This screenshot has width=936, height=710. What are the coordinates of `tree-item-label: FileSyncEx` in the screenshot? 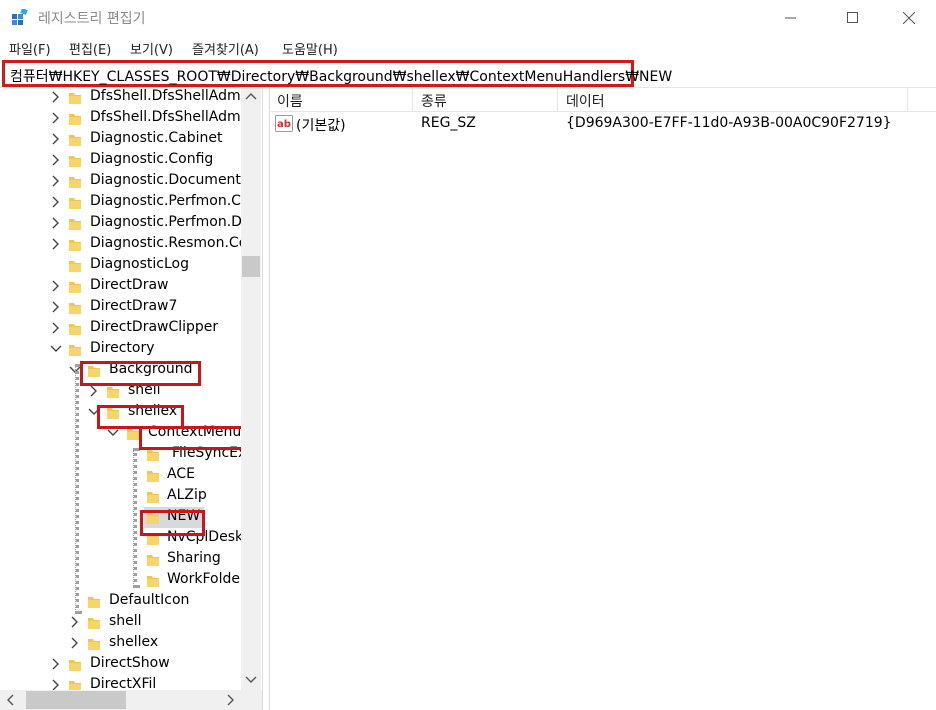 It's located at (209, 453).